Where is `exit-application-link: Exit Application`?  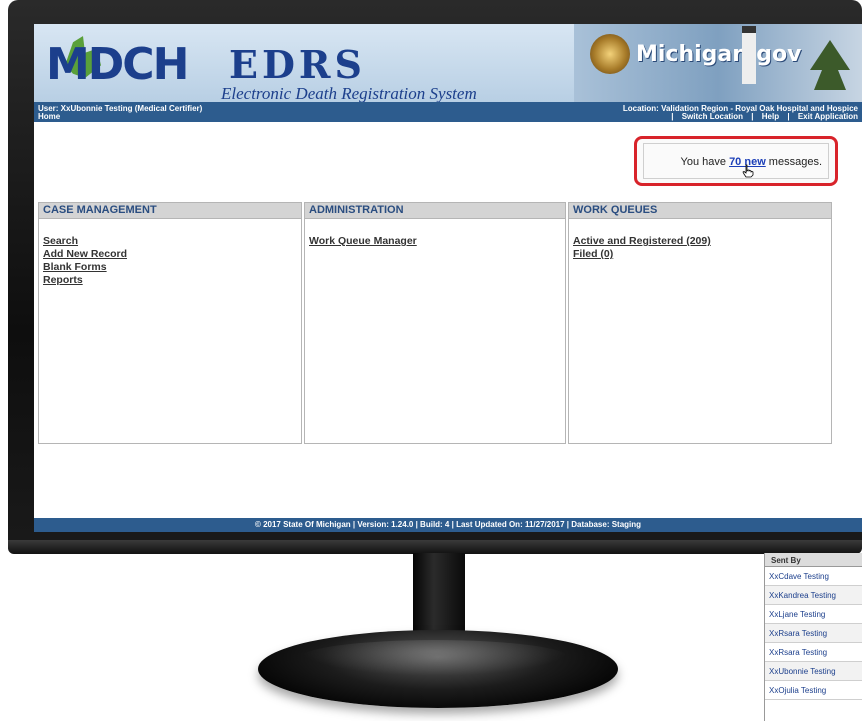
exit-application-link: Exit Application is located at coordinates (828, 116).